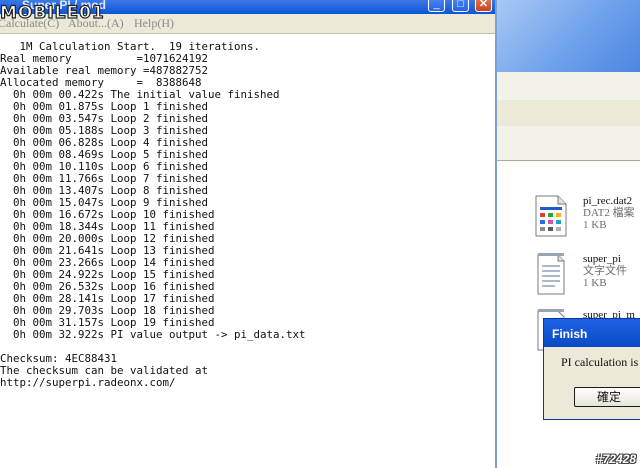  Describe the element at coordinates (460, 6) in the screenshot. I see `maximize-button: □` at that location.